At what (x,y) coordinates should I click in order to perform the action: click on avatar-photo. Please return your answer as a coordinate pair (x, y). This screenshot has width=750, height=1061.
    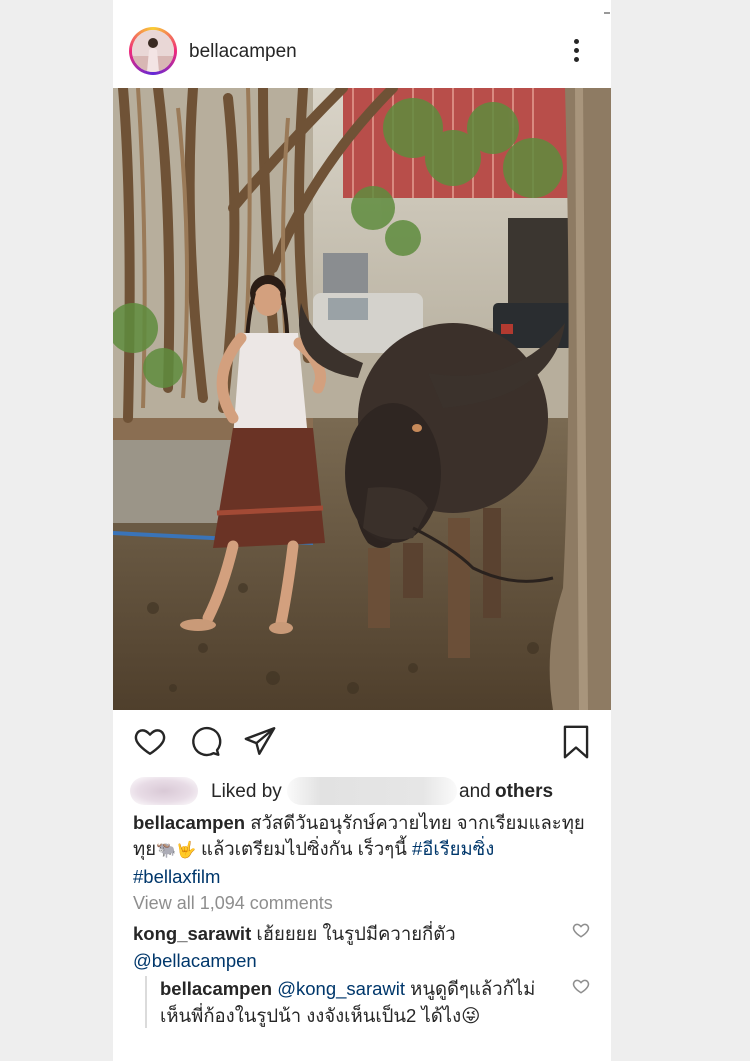
    Looking at the image, I should click on (153, 51).